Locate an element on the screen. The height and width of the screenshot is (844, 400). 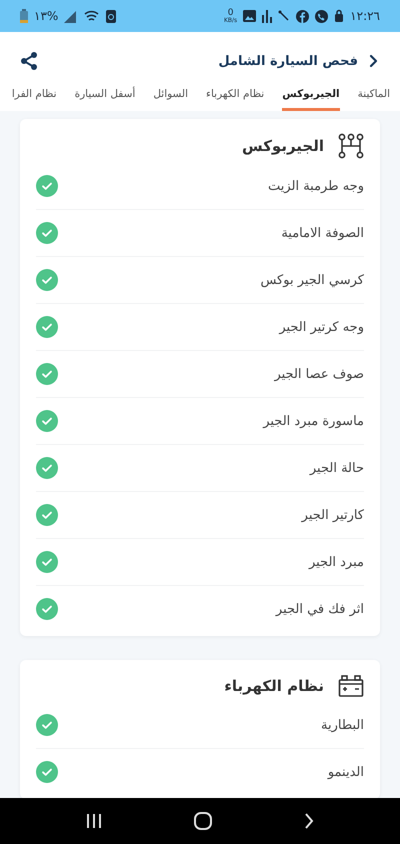
check-item-label: حالة الجير is located at coordinates (337, 468).